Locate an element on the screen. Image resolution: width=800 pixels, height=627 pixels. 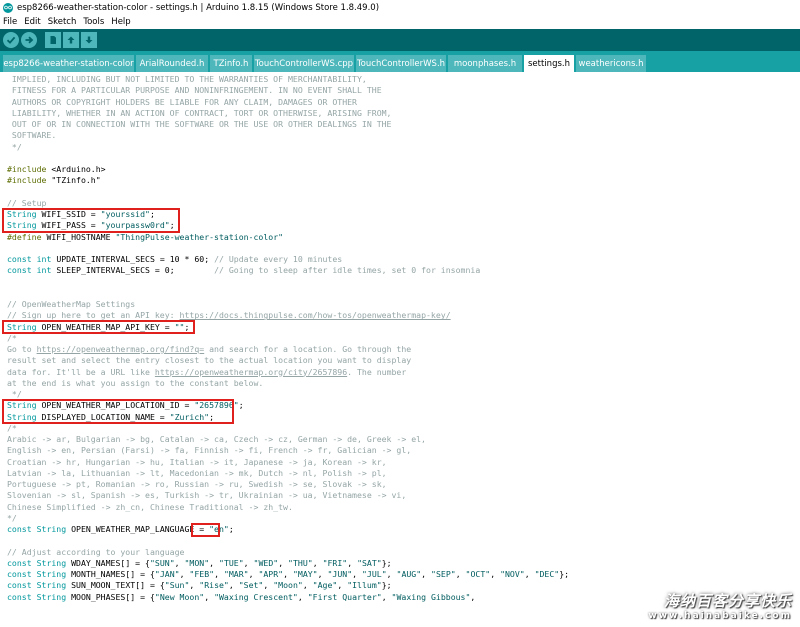
tab-moonphases: moonphases.h is located at coordinates (485, 63).